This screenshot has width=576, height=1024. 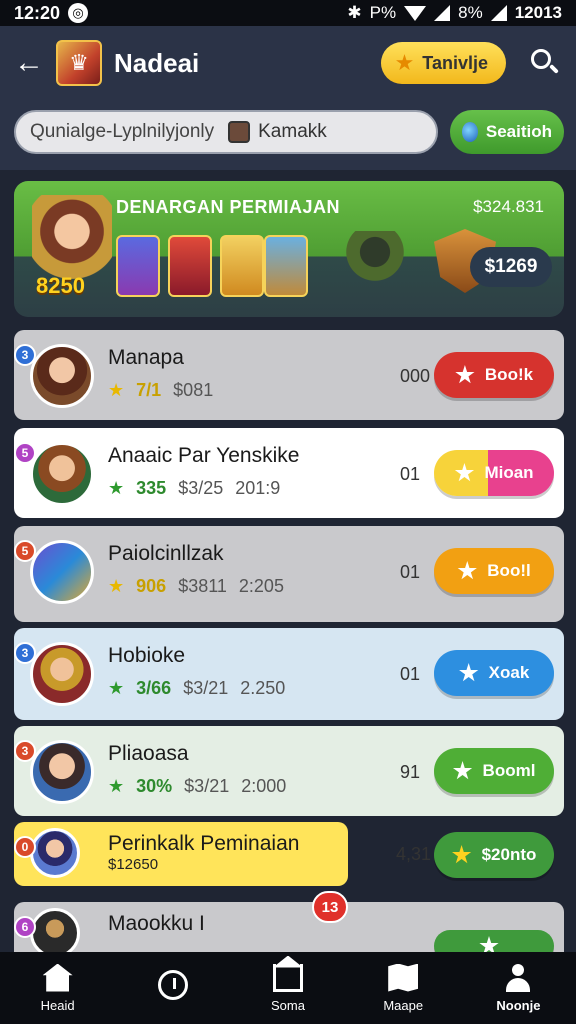 I want to click on item-price: $3/21, so click(x=206, y=688).